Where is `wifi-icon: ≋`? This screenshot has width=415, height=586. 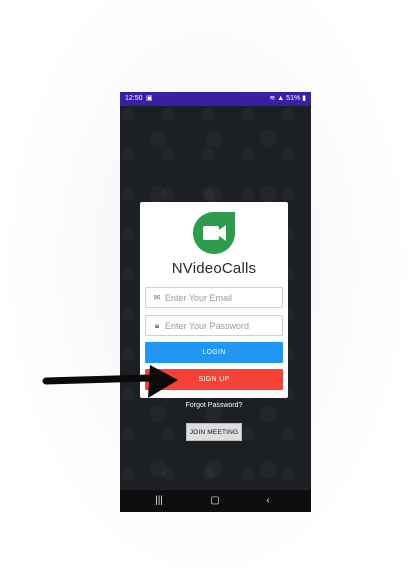
wifi-icon: ≋ is located at coordinates (272, 98).